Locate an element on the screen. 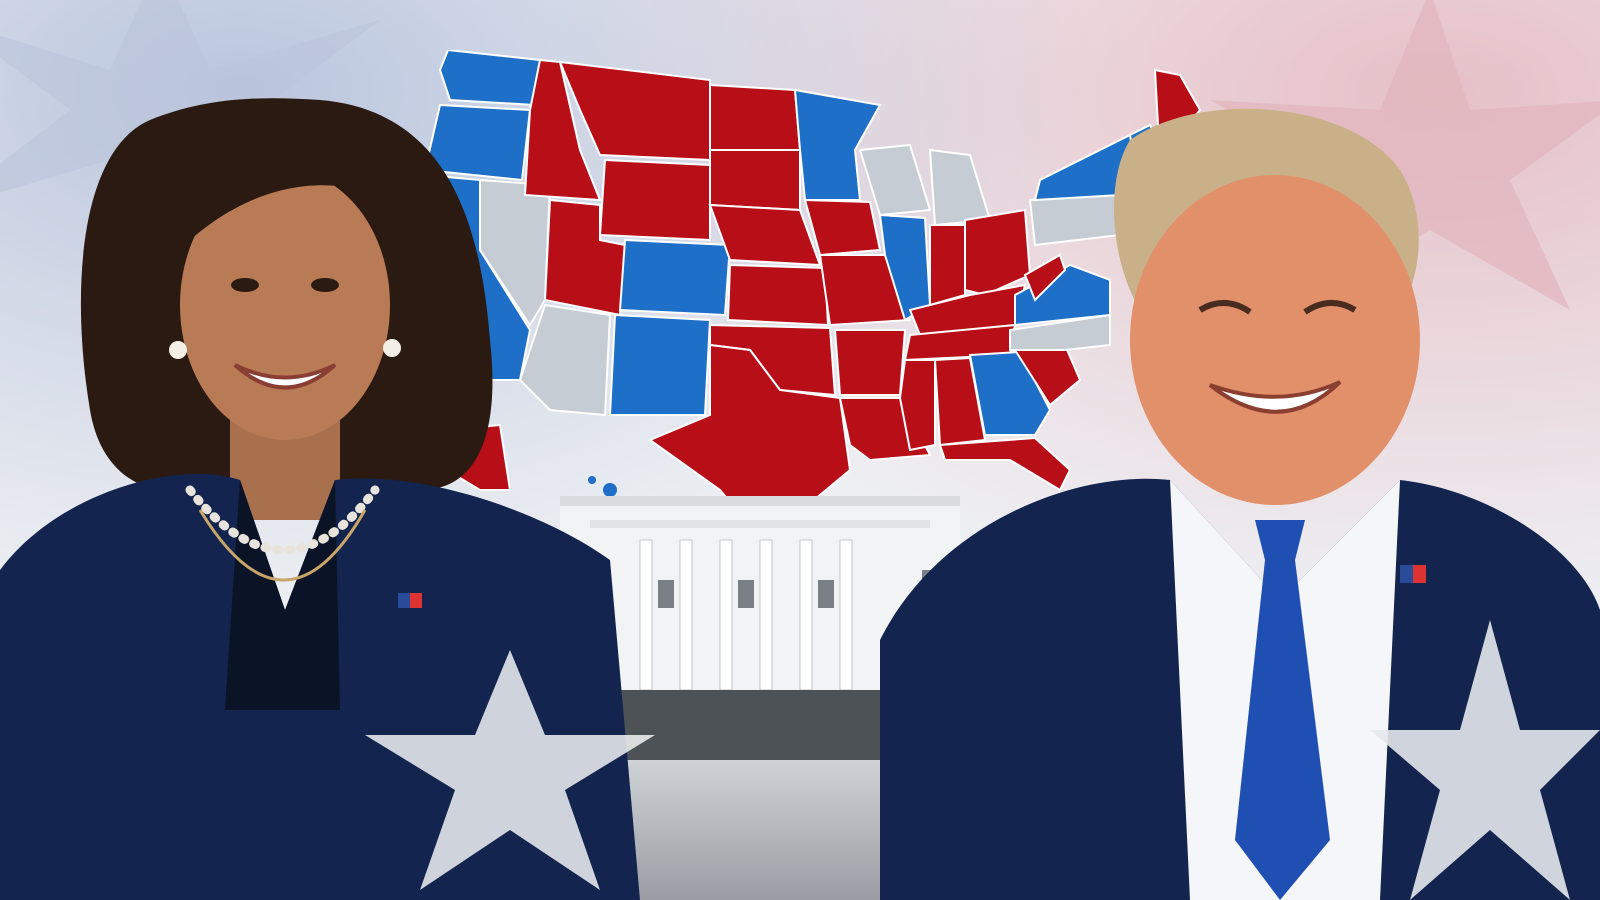 The width and height of the screenshot is (1600, 900). state-kansas is located at coordinates (778, 295).